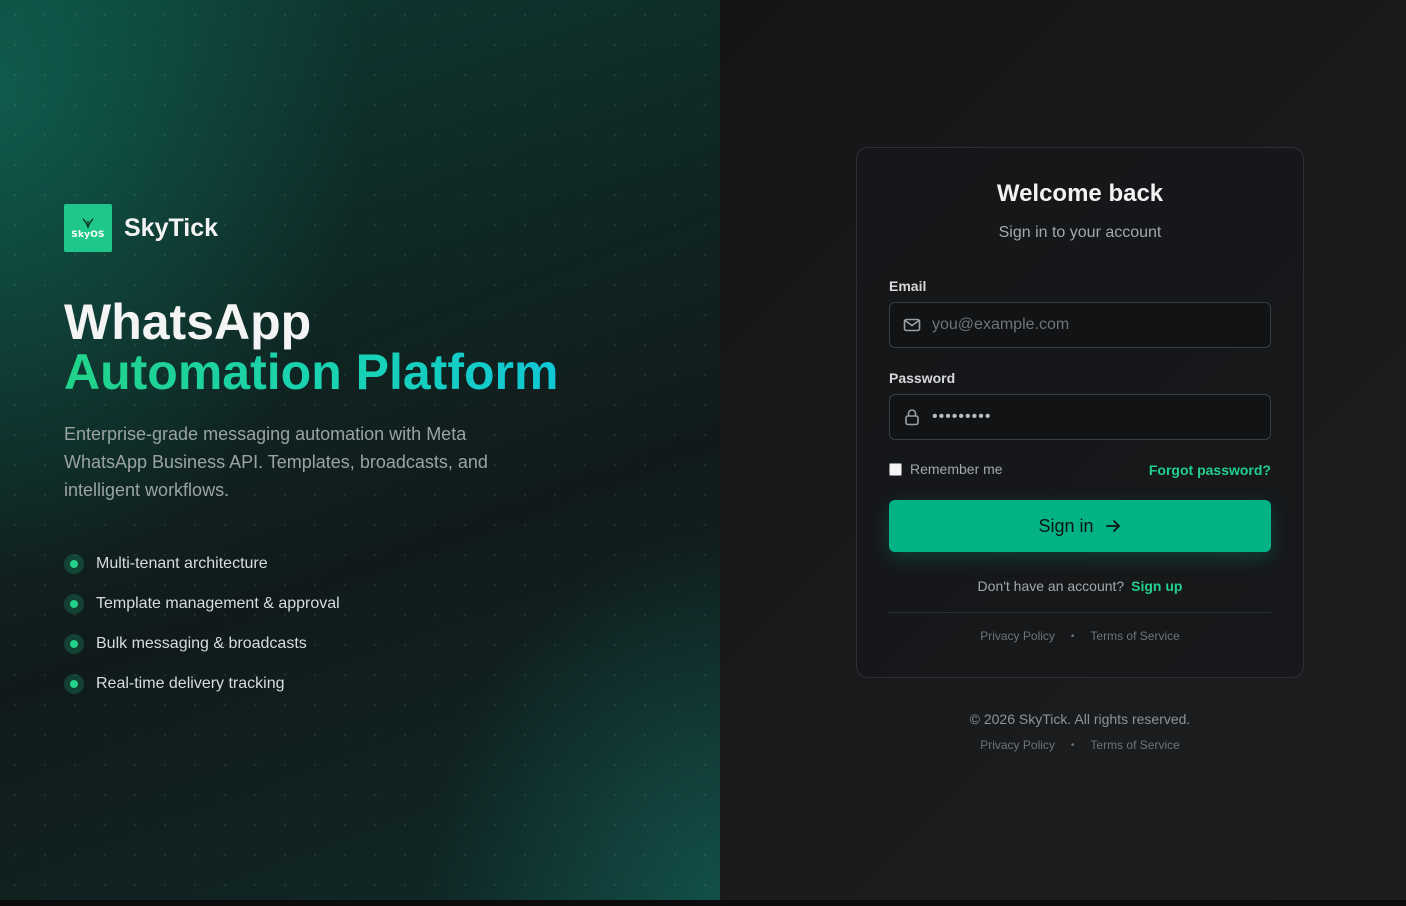 The width and height of the screenshot is (1406, 906). What do you see at coordinates (1066, 525) in the screenshot?
I see `sign-in-label: Sign in` at bounding box center [1066, 525].